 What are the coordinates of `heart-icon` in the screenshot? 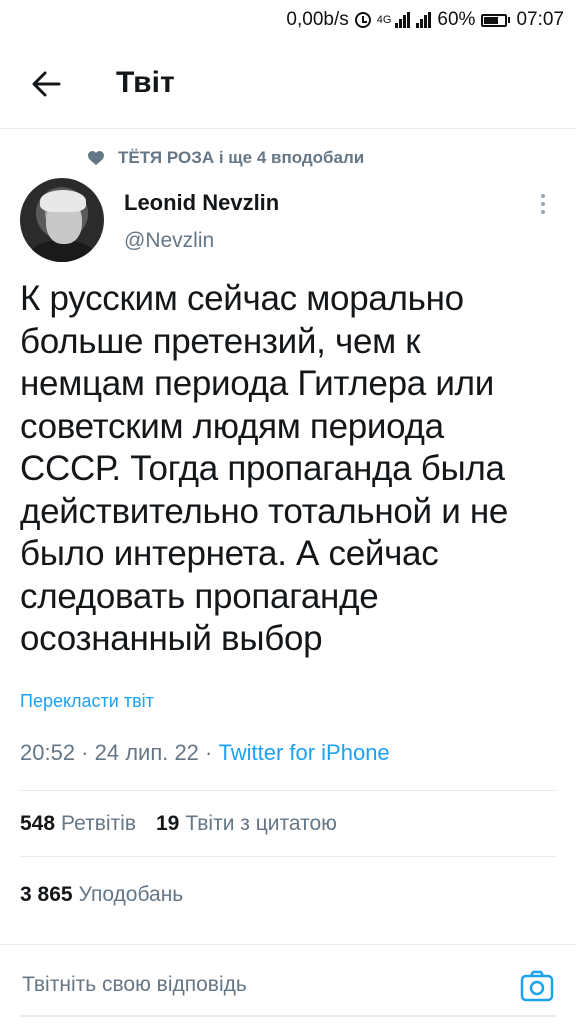 It's located at (96, 157).